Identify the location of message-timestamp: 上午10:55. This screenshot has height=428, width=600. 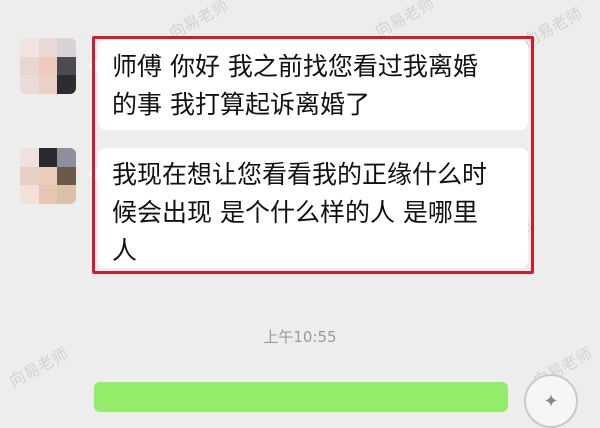
(300, 337).